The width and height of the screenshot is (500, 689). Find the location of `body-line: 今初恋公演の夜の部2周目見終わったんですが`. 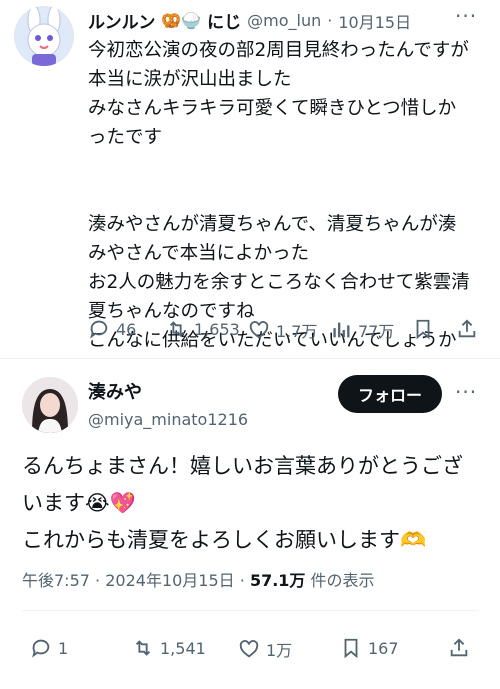

body-line: 今初恋公演の夜の部2周目見終わったんですが is located at coordinates (278, 50).